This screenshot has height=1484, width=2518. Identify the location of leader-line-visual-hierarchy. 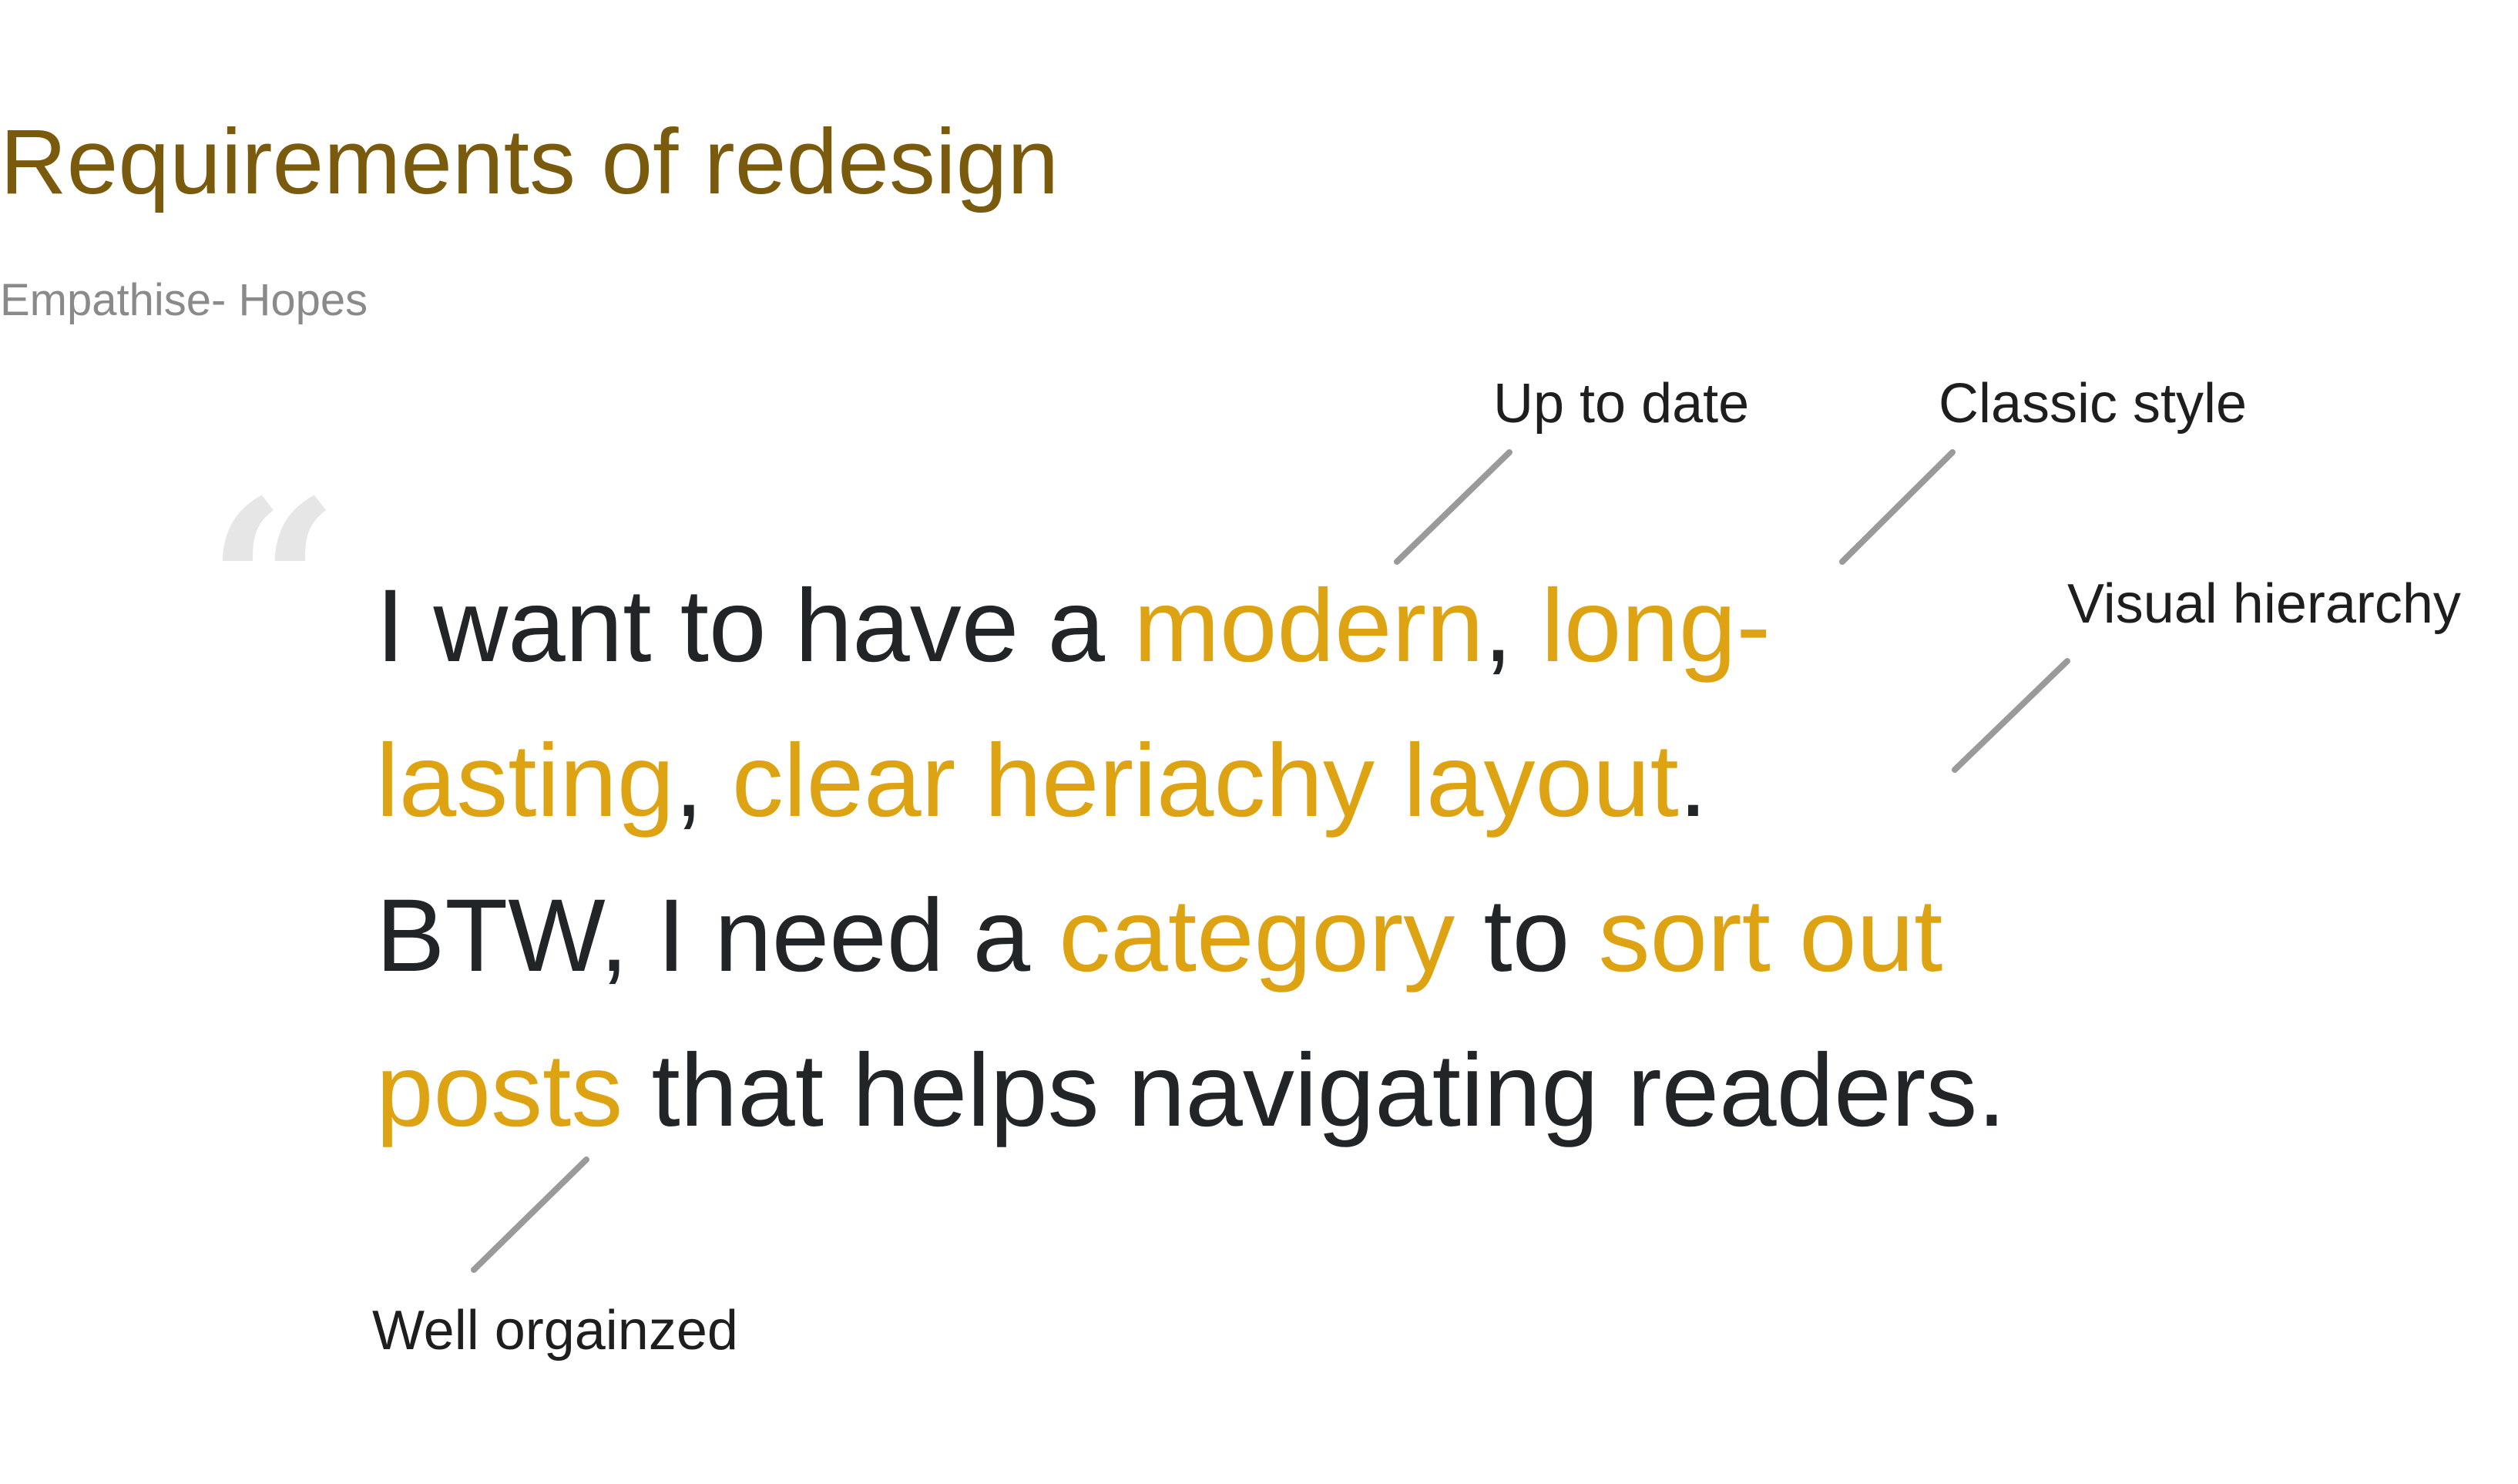
(2011, 715).